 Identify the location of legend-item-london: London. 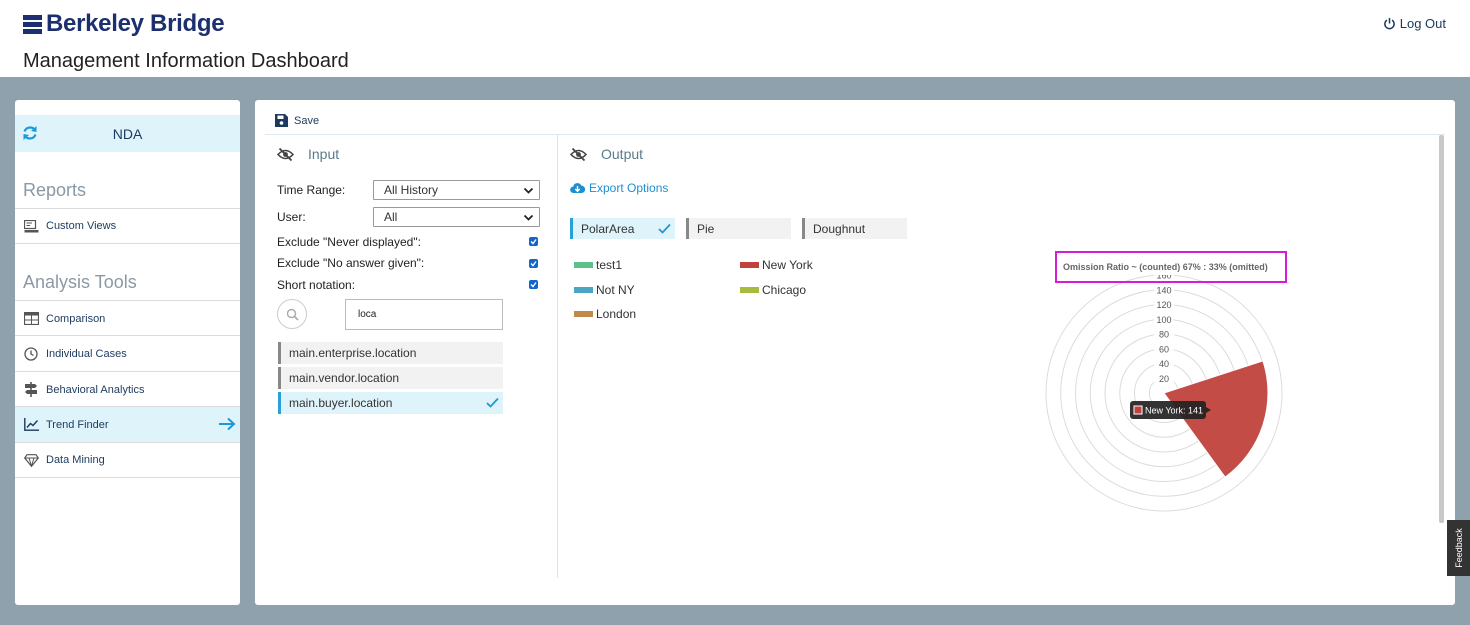
(605, 314).